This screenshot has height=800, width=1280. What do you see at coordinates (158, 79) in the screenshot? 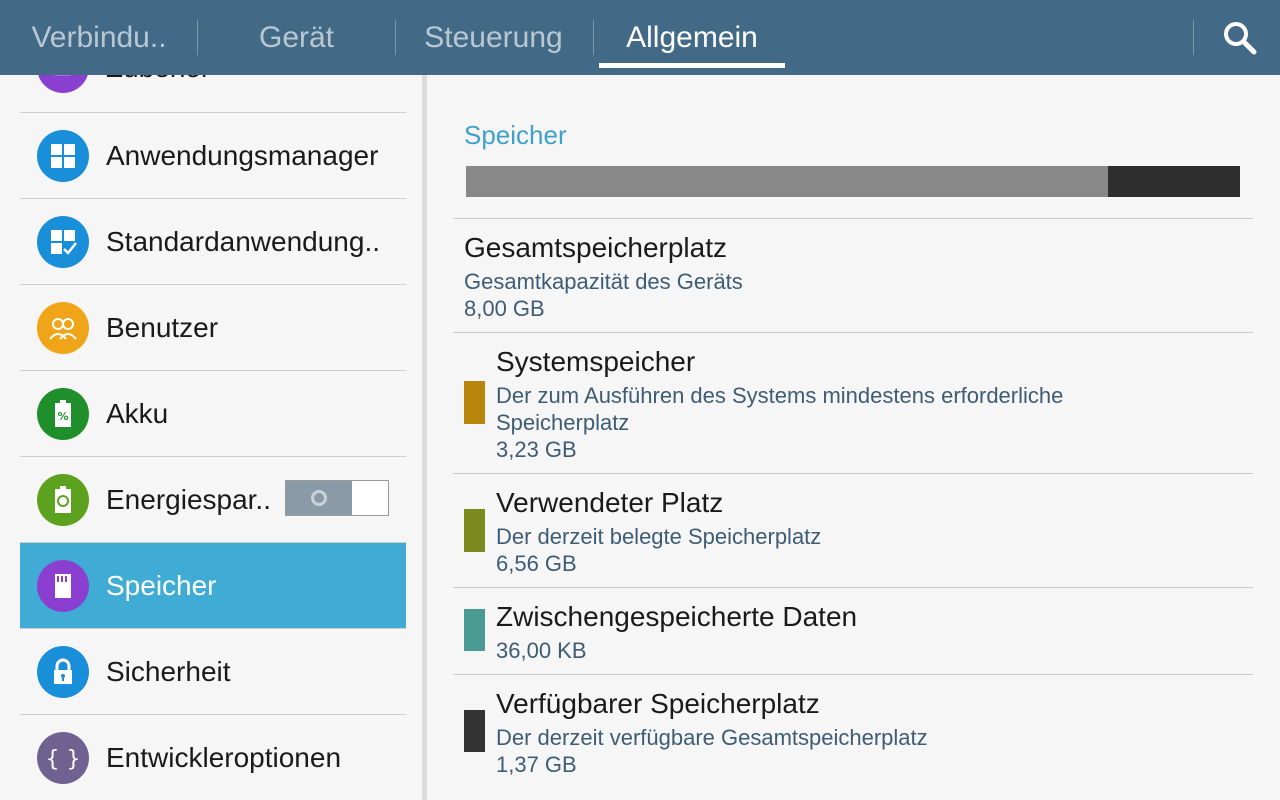
I see `list-item-label: Zubehör` at bounding box center [158, 79].